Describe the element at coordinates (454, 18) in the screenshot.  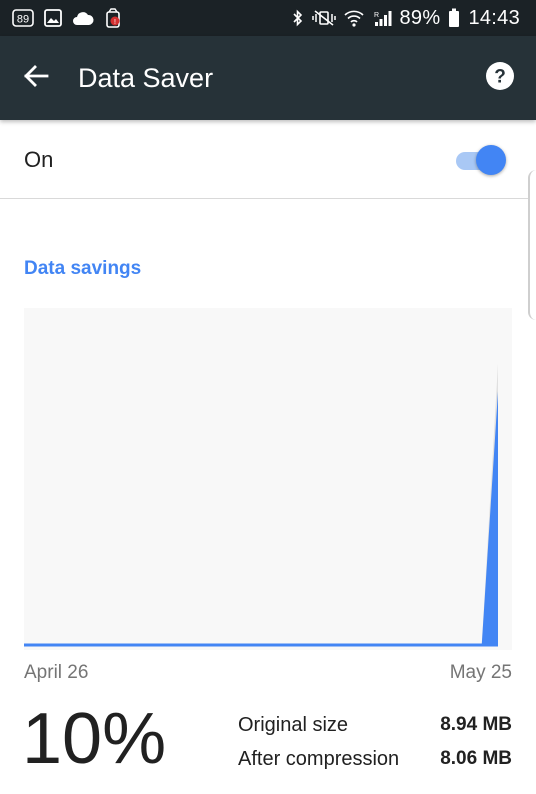
I see `battery-icon` at that location.